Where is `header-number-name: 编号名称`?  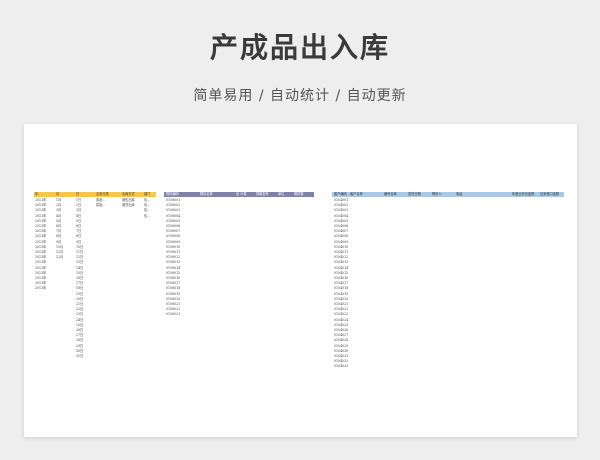
header-number-name: 编号名称 is located at coordinates (390, 194).